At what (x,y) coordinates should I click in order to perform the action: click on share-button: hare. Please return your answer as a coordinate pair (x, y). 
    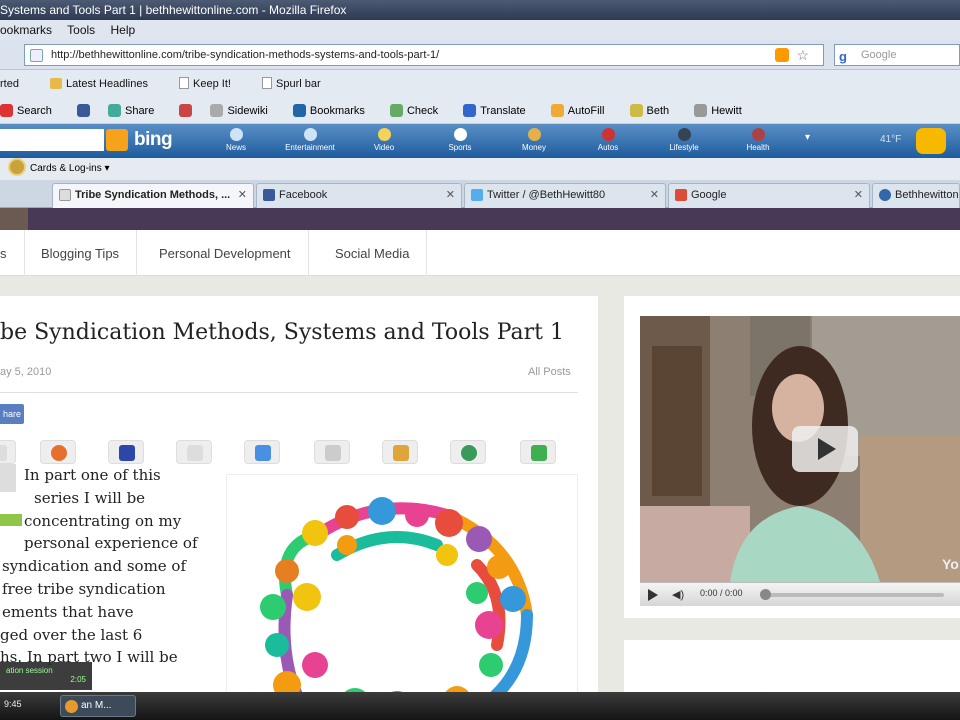
    Looking at the image, I should click on (12, 414).